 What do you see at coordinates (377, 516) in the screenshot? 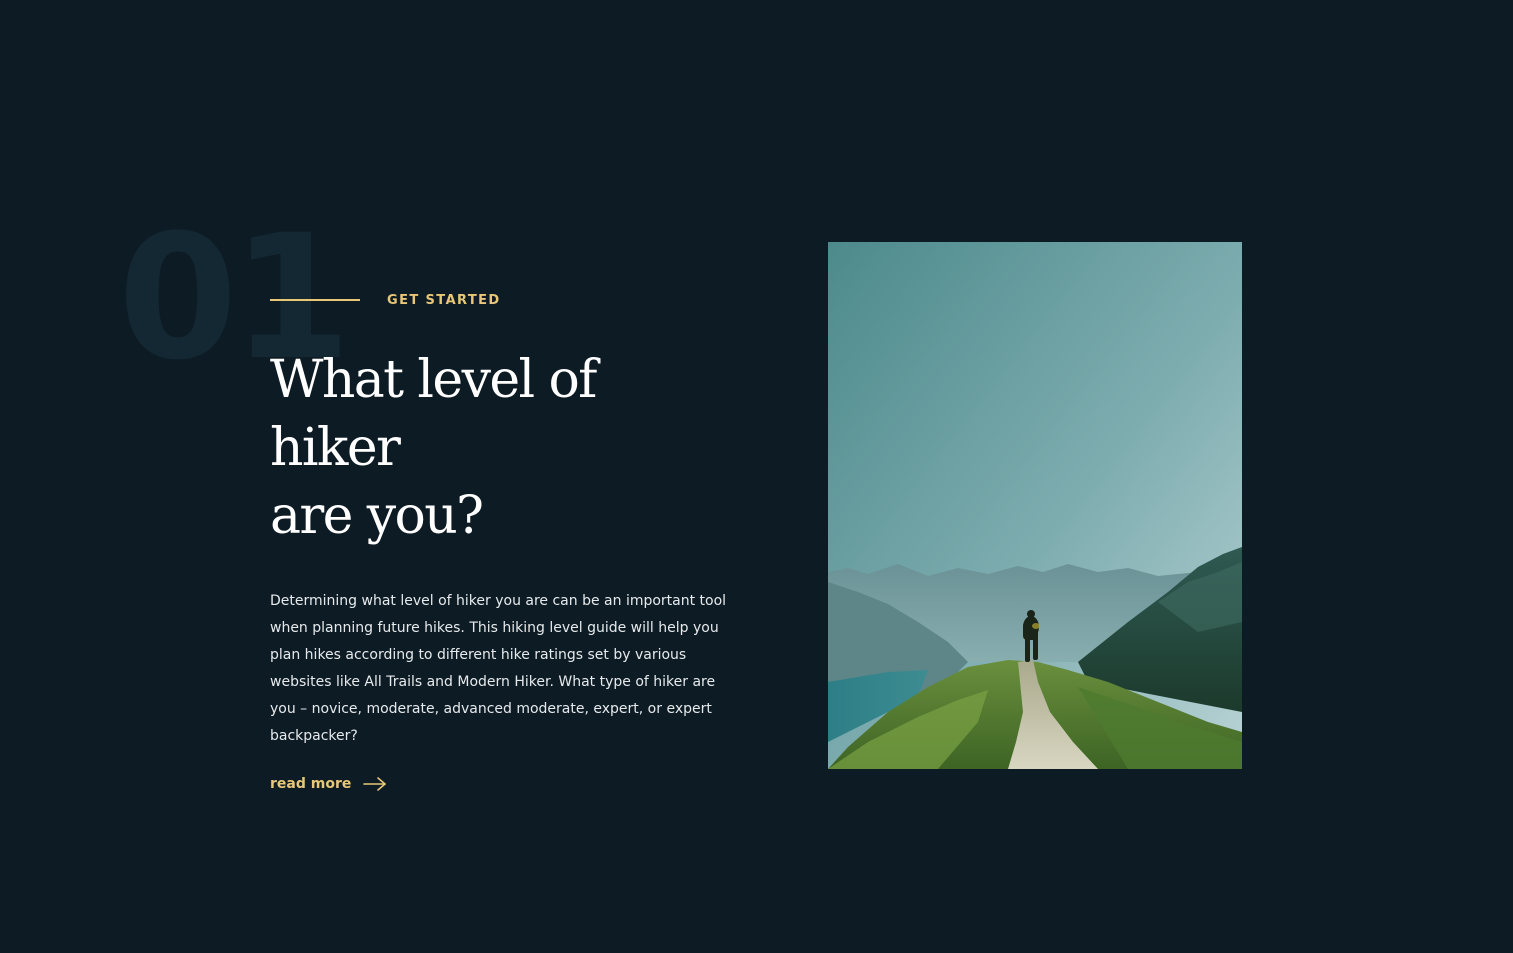
I see `headline-line-2: are you?` at bounding box center [377, 516].